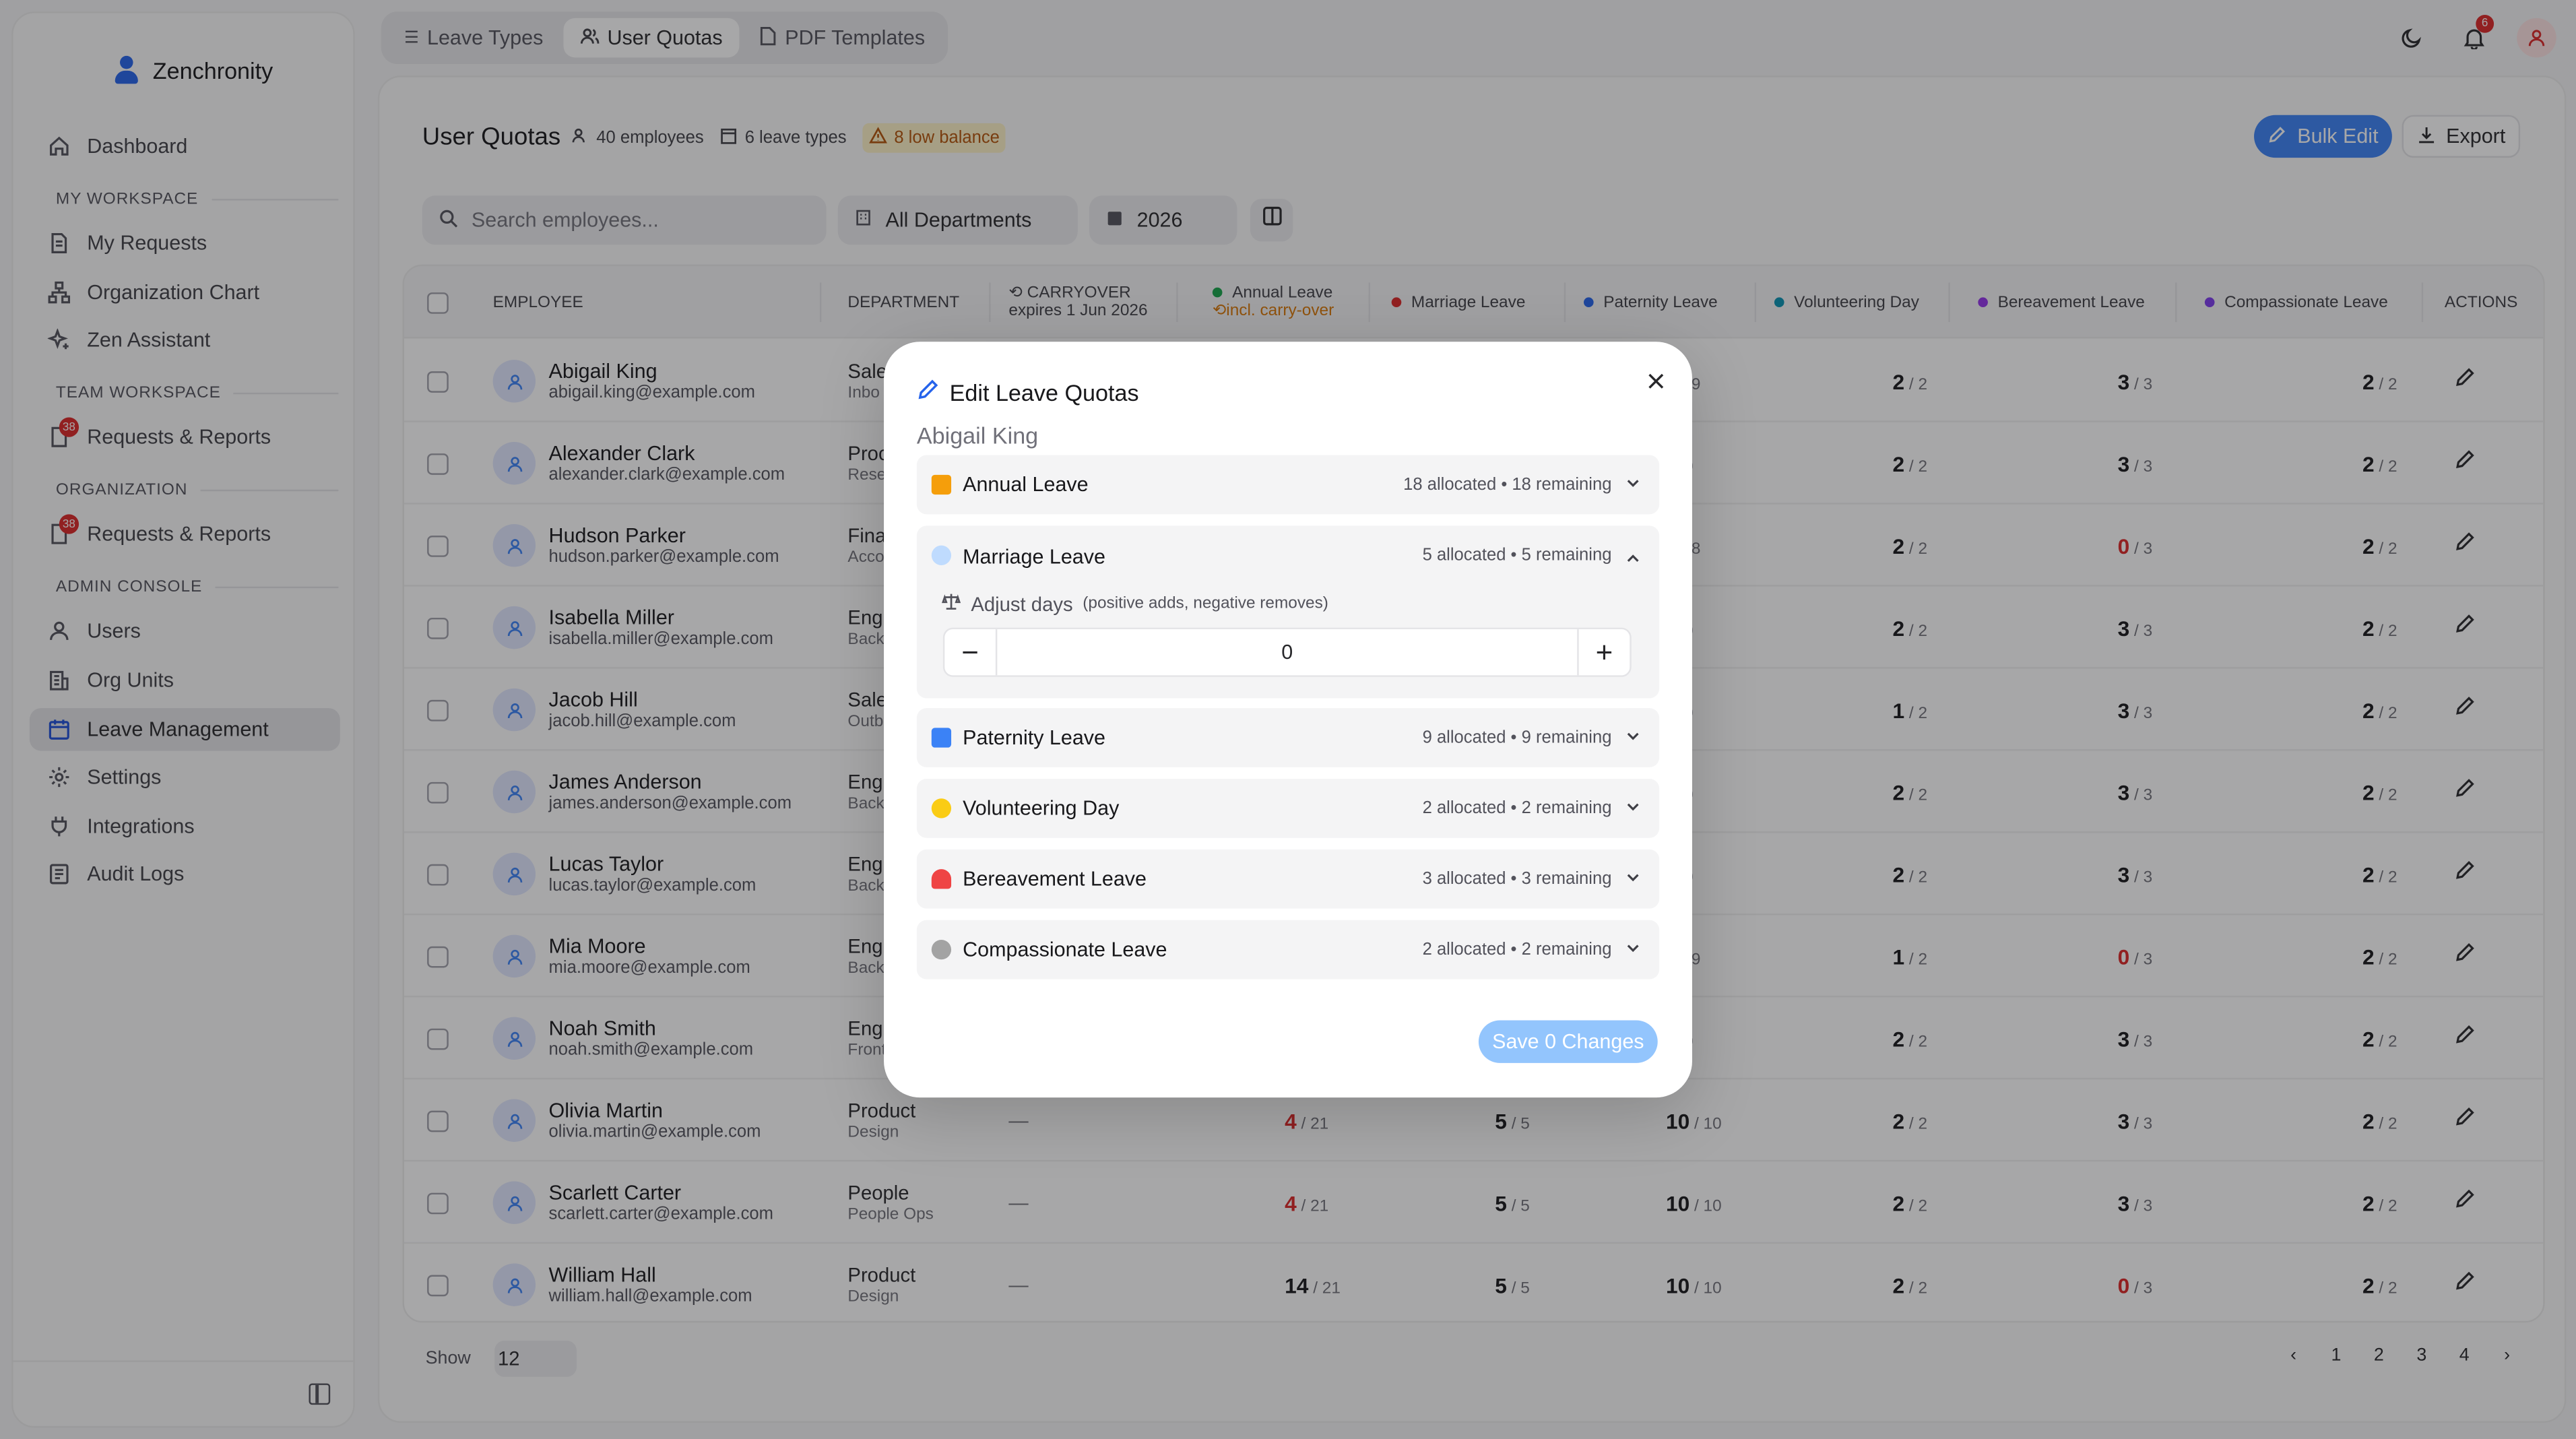 The height and width of the screenshot is (1439, 2576). I want to click on chevron-up-icon, so click(1633, 560).